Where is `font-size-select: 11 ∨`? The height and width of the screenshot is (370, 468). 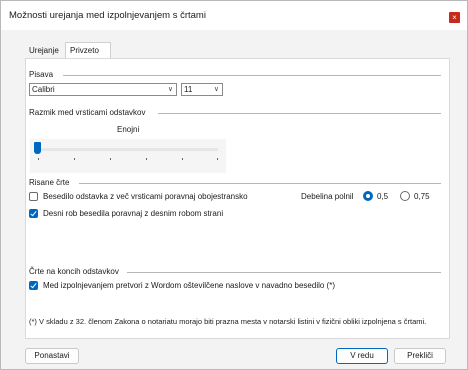 font-size-select: 11 ∨ is located at coordinates (202, 89).